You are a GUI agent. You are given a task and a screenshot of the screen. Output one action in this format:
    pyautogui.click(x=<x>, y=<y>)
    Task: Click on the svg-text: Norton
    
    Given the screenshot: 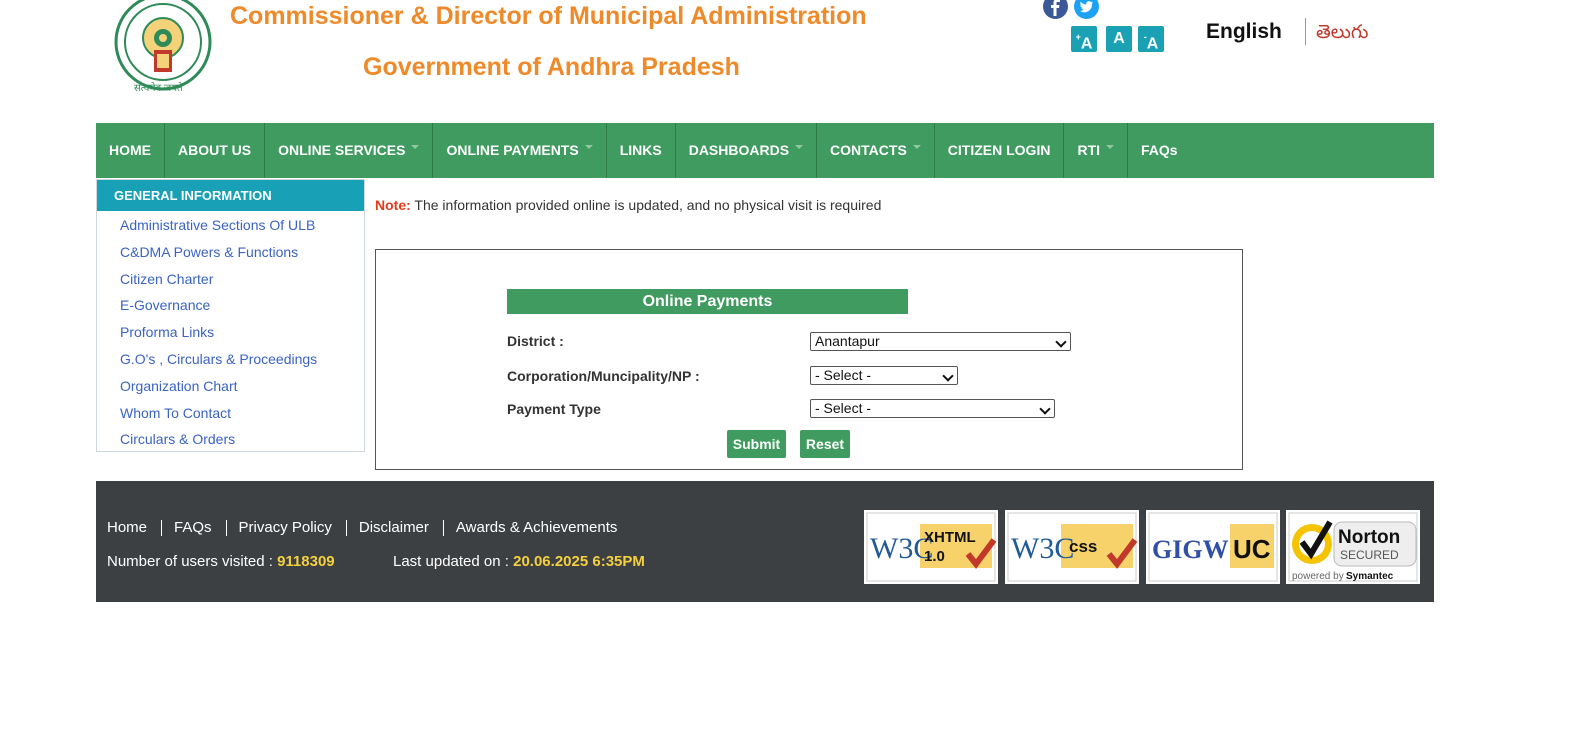 What is the action you would take?
    pyautogui.click(x=1369, y=537)
    